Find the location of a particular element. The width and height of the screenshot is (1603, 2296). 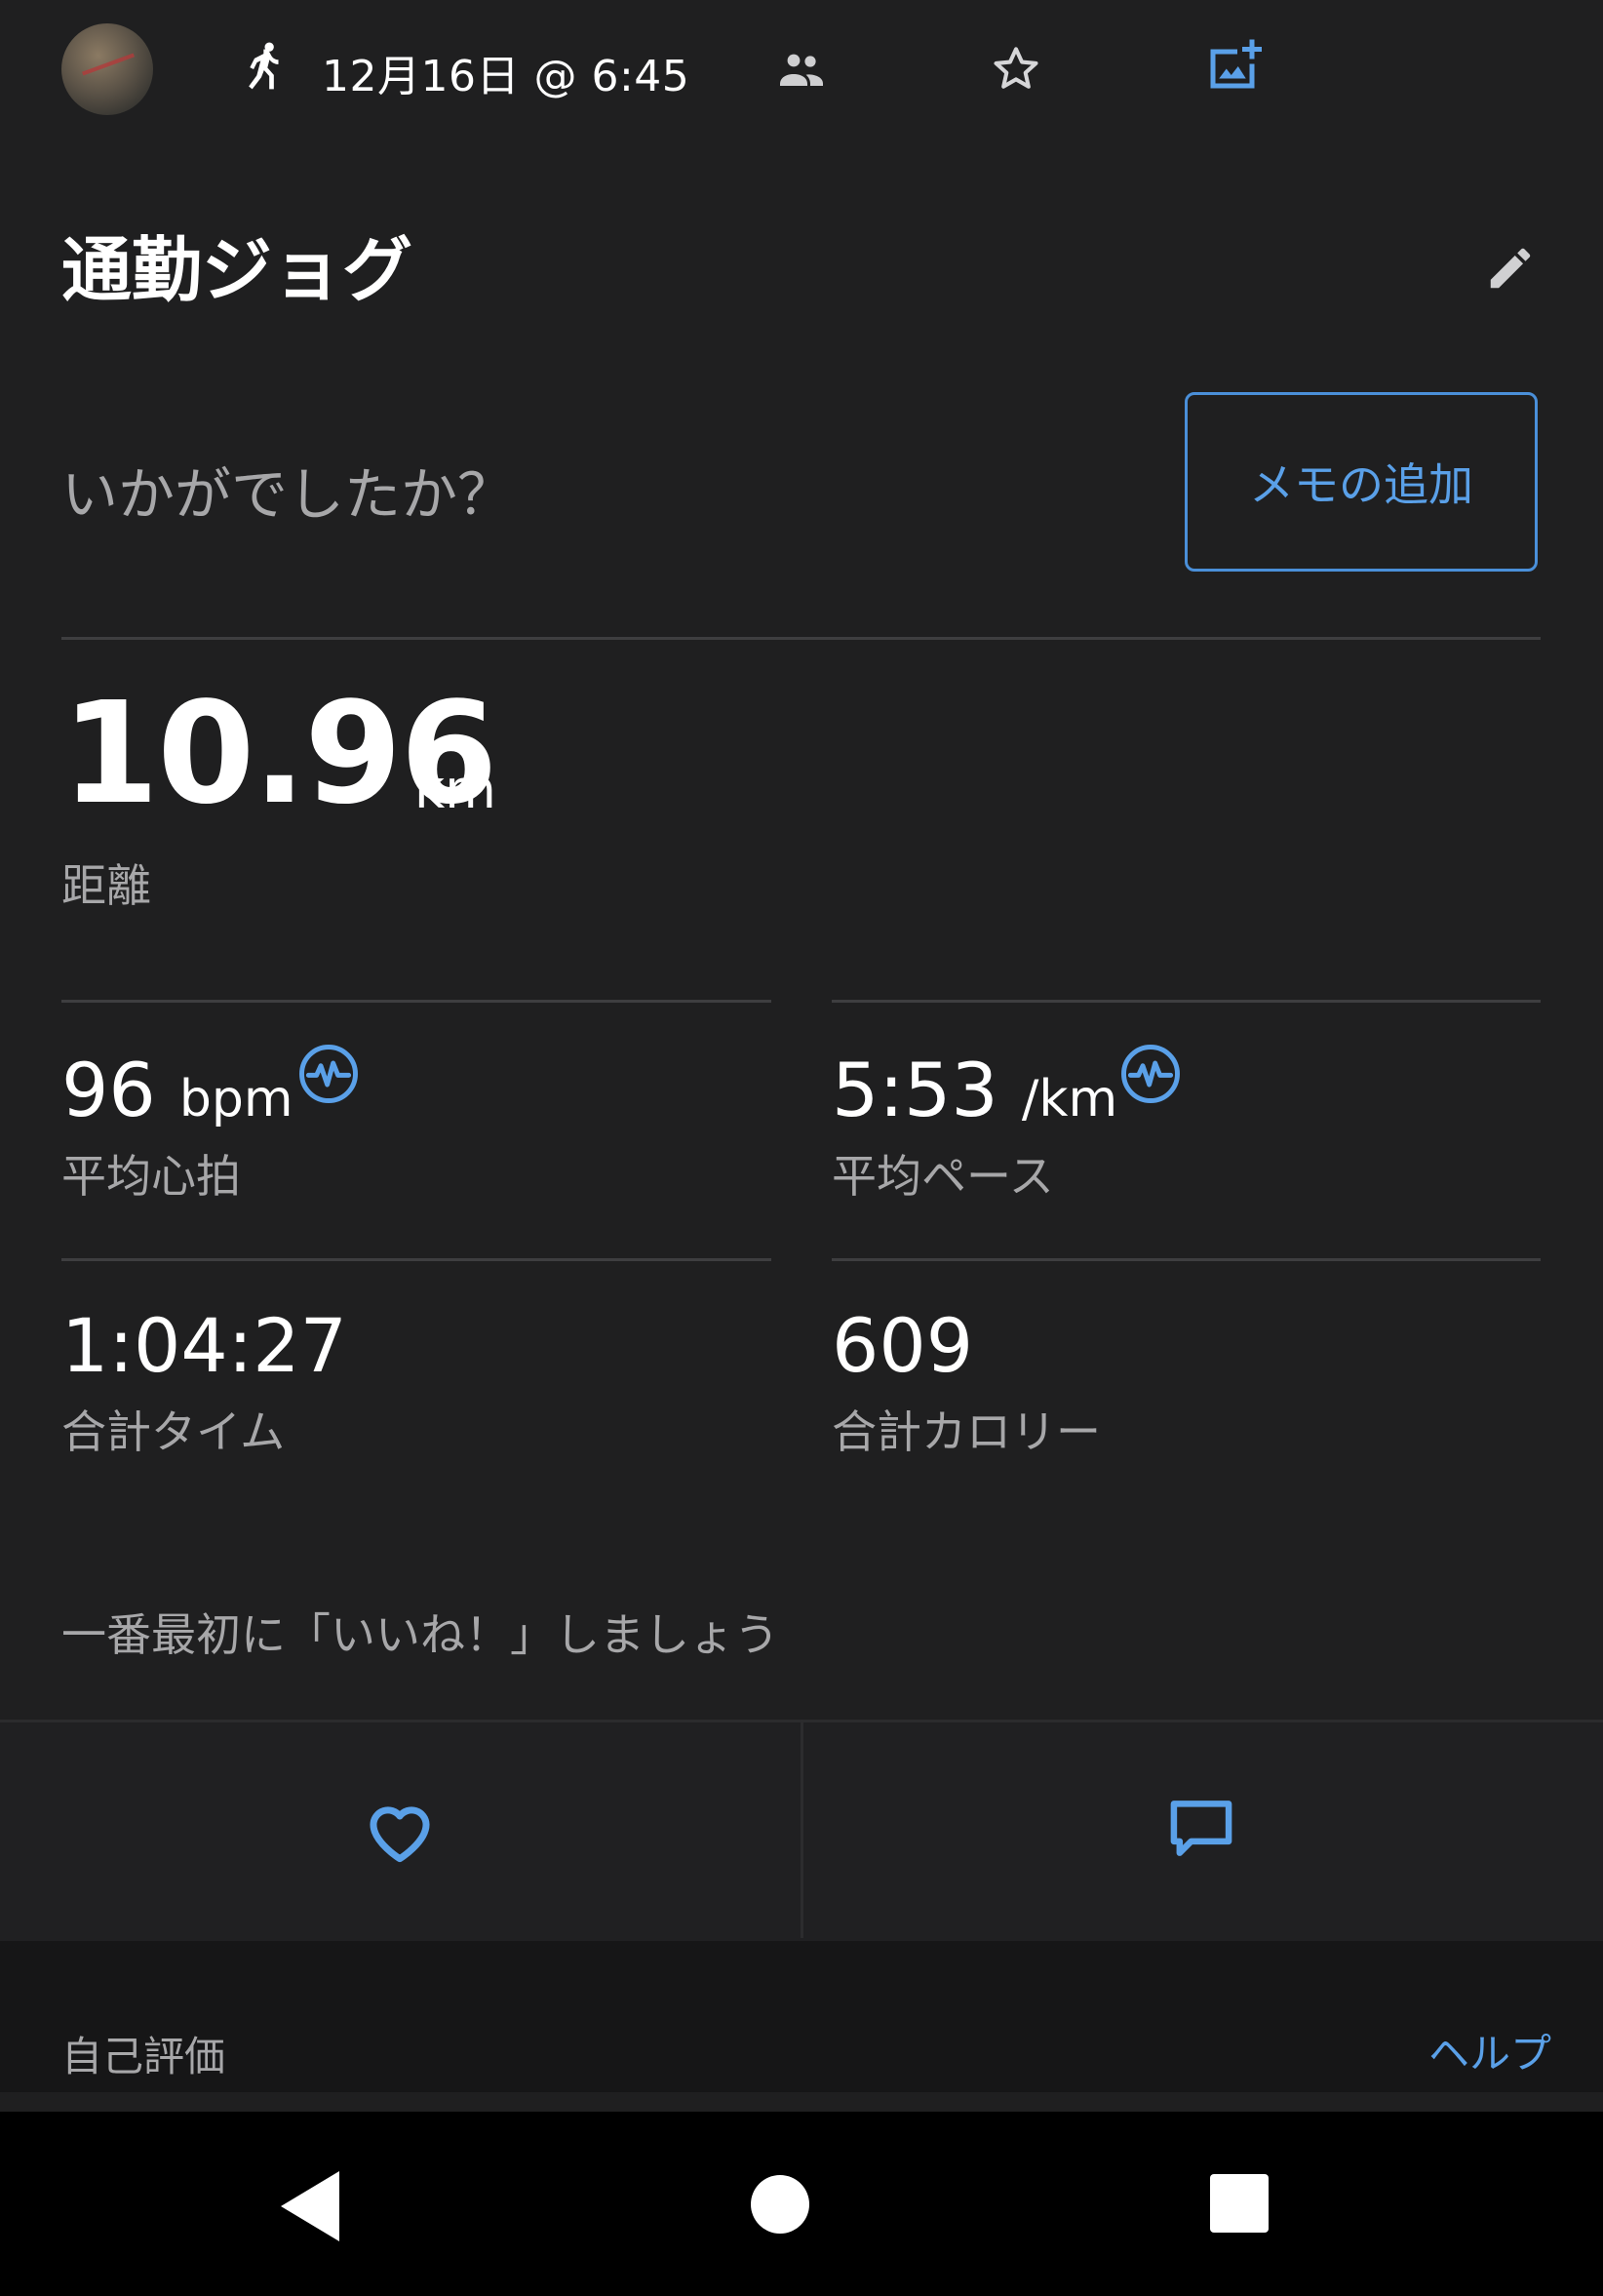

home-icon is located at coordinates (780, 2204).